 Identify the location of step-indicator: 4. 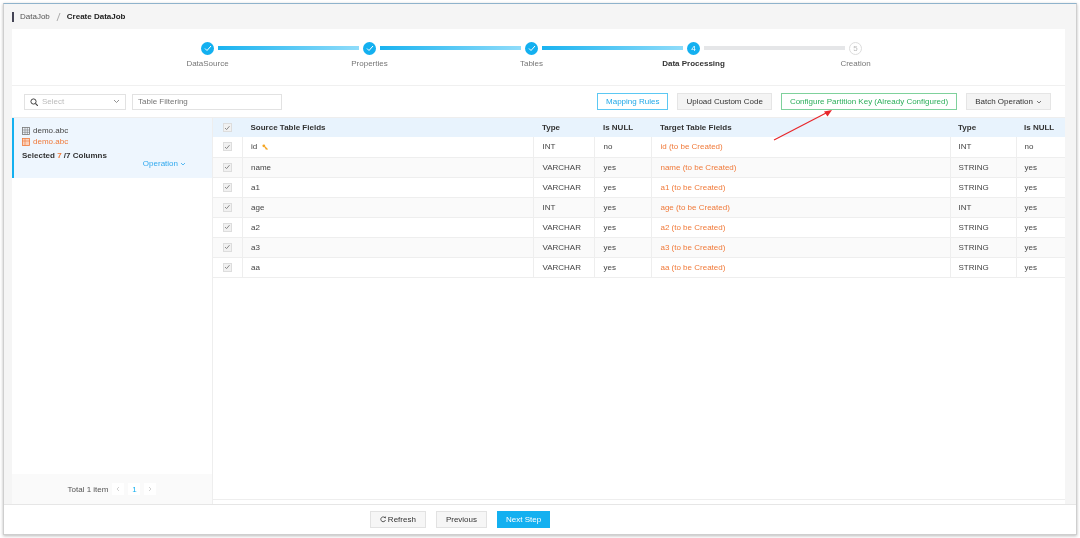
(693, 48).